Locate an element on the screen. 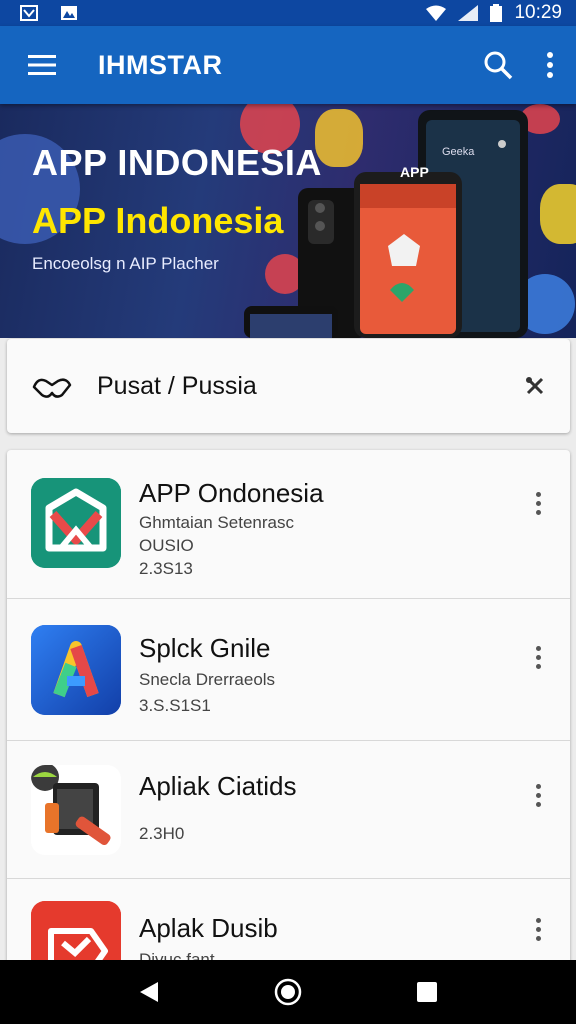 Image resolution: width=576 pixels, height=1024 pixels. app-version: 3.S.S1S1 is located at coordinates (175, 705).